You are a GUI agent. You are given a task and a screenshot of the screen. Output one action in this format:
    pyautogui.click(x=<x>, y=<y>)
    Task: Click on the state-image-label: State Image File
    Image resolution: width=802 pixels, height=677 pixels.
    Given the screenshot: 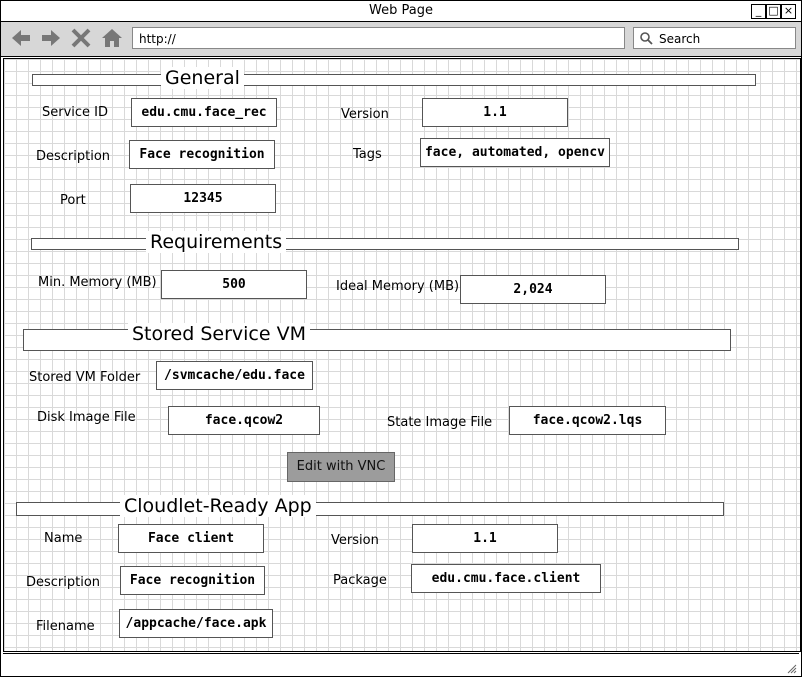 What is the action you would take?
    pyautogui.click(x=440, y=422)
    